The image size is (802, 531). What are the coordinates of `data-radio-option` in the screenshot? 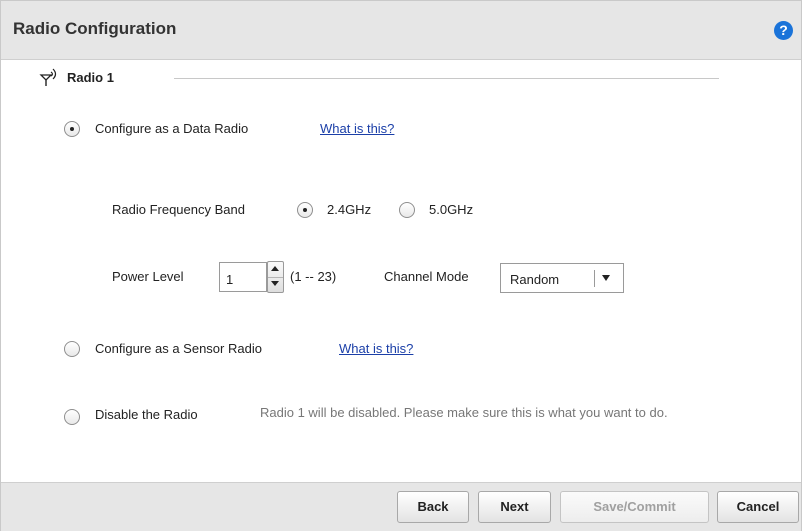 It's located at (72, 129).